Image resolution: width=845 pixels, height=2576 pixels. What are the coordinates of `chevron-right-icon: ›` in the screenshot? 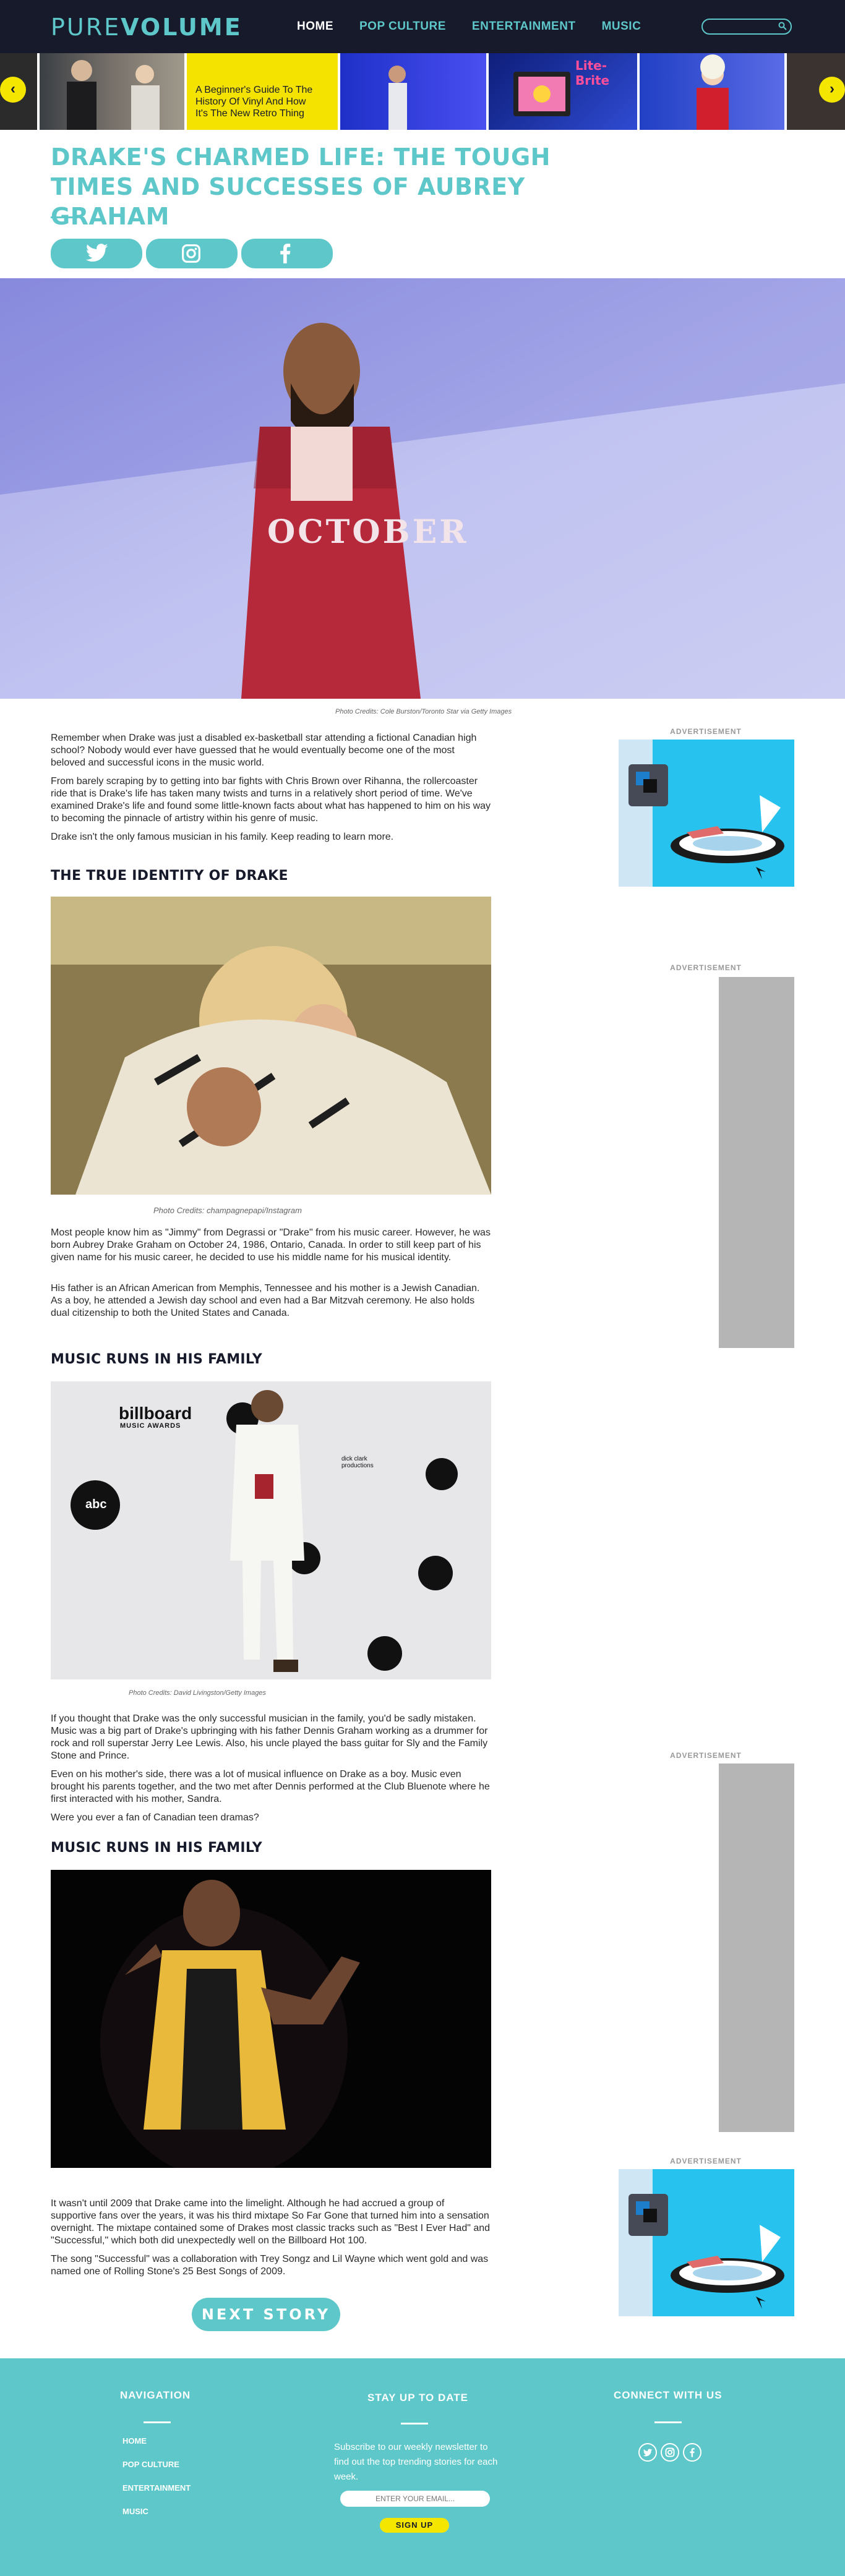 It's located at (832, 88).